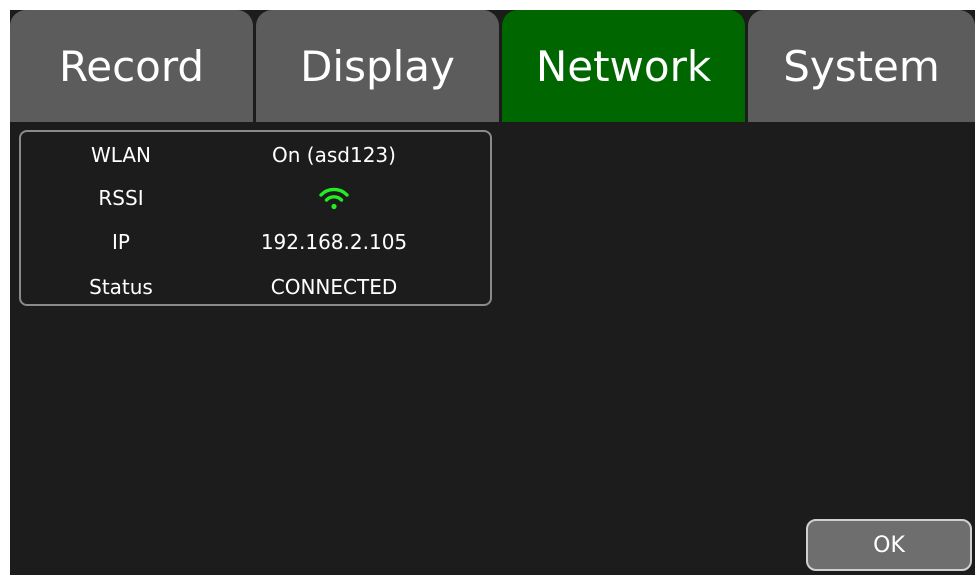 The height and width of the screenshot is (575, 975). What do you see at coordinates (121, 242) in the screenshot?
I see `ip-label: IP` at bounding box center [121, 242].